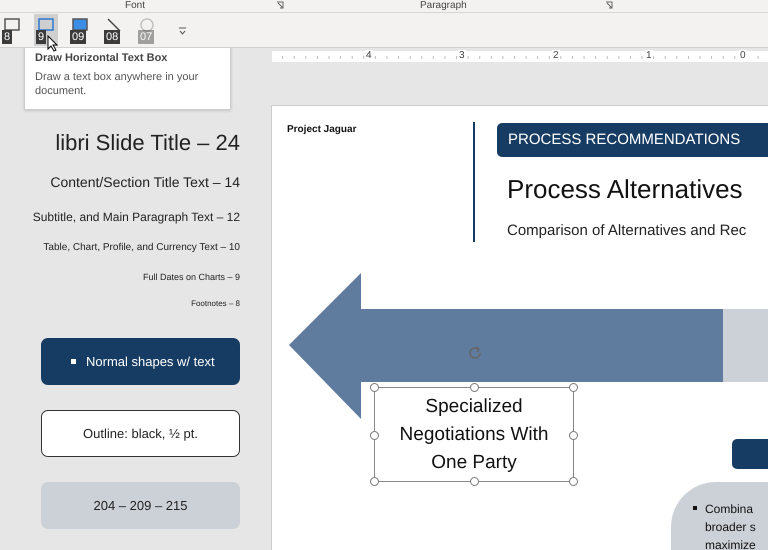 The width and height of the screenshot is (768, 550). Describe the element at coordinates (215, 303) in the screenshot. I see `style-sample-text: Footnotes – 8` at that location.